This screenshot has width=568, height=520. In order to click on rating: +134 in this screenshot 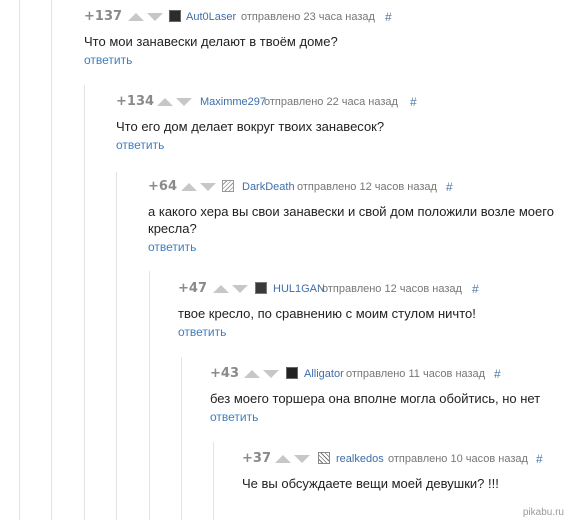, I will do `click(135, 101)`.